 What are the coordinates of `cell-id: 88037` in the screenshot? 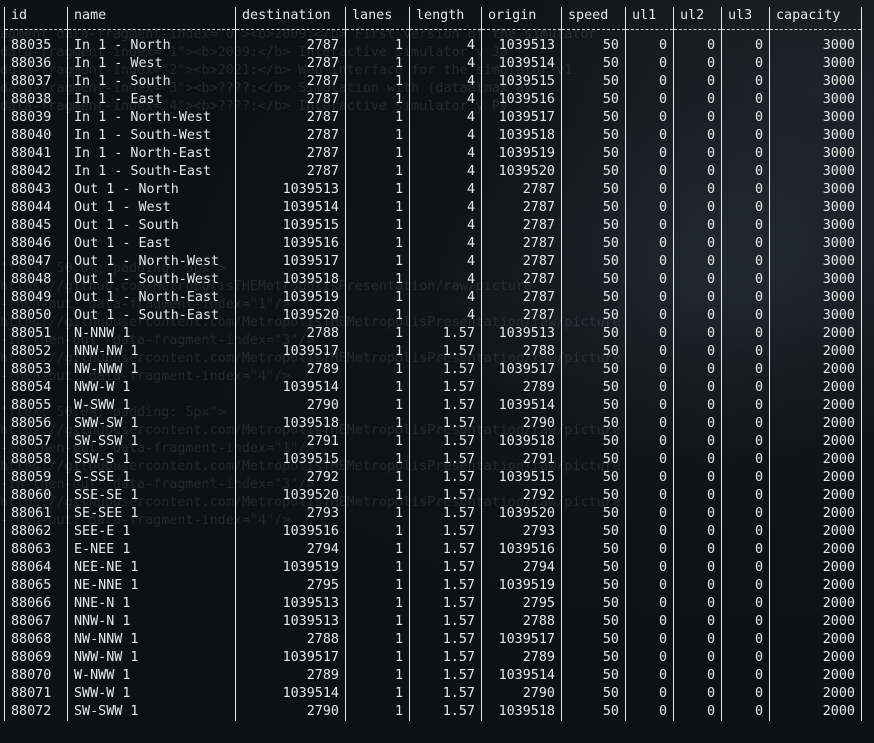 It's located at (36, 82).